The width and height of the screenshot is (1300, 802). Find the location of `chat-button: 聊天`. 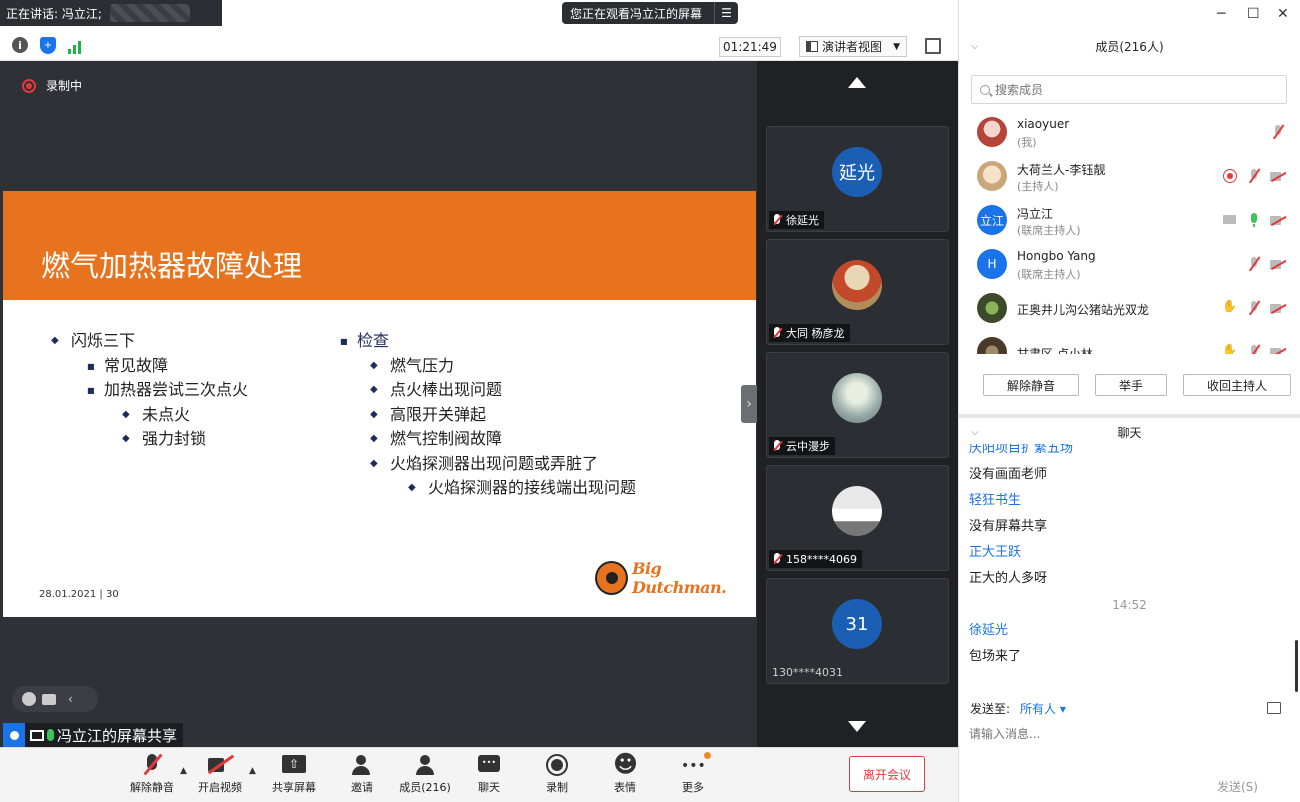

chat-button: 聊天 is located at coordinates (489, 774).